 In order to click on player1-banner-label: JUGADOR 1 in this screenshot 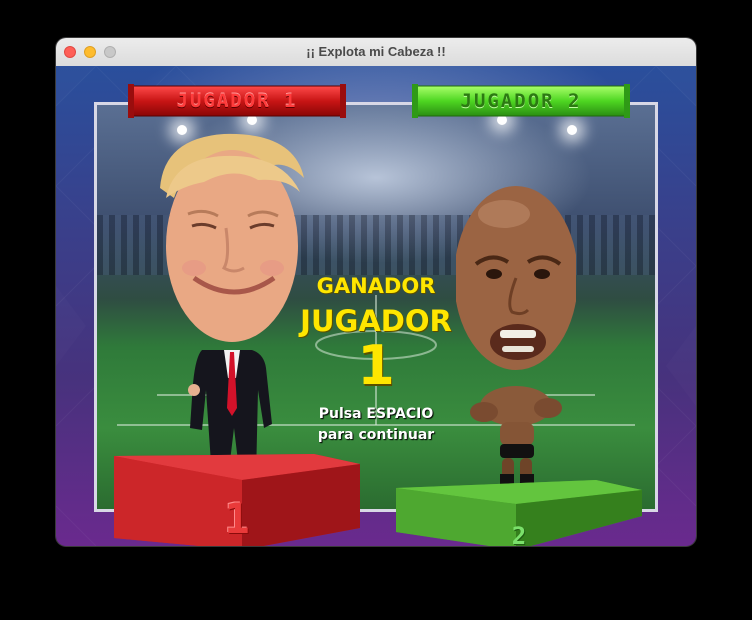, I will do `click(237, 101)`.